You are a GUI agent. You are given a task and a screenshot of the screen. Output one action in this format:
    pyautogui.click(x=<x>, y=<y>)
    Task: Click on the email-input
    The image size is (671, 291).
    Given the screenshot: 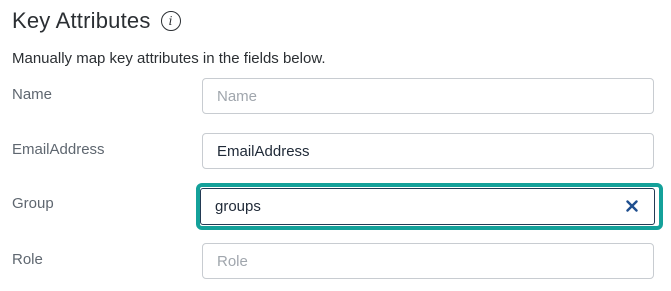 What is the action you would take?
    pyautogui.click(x=428, y=151)
    